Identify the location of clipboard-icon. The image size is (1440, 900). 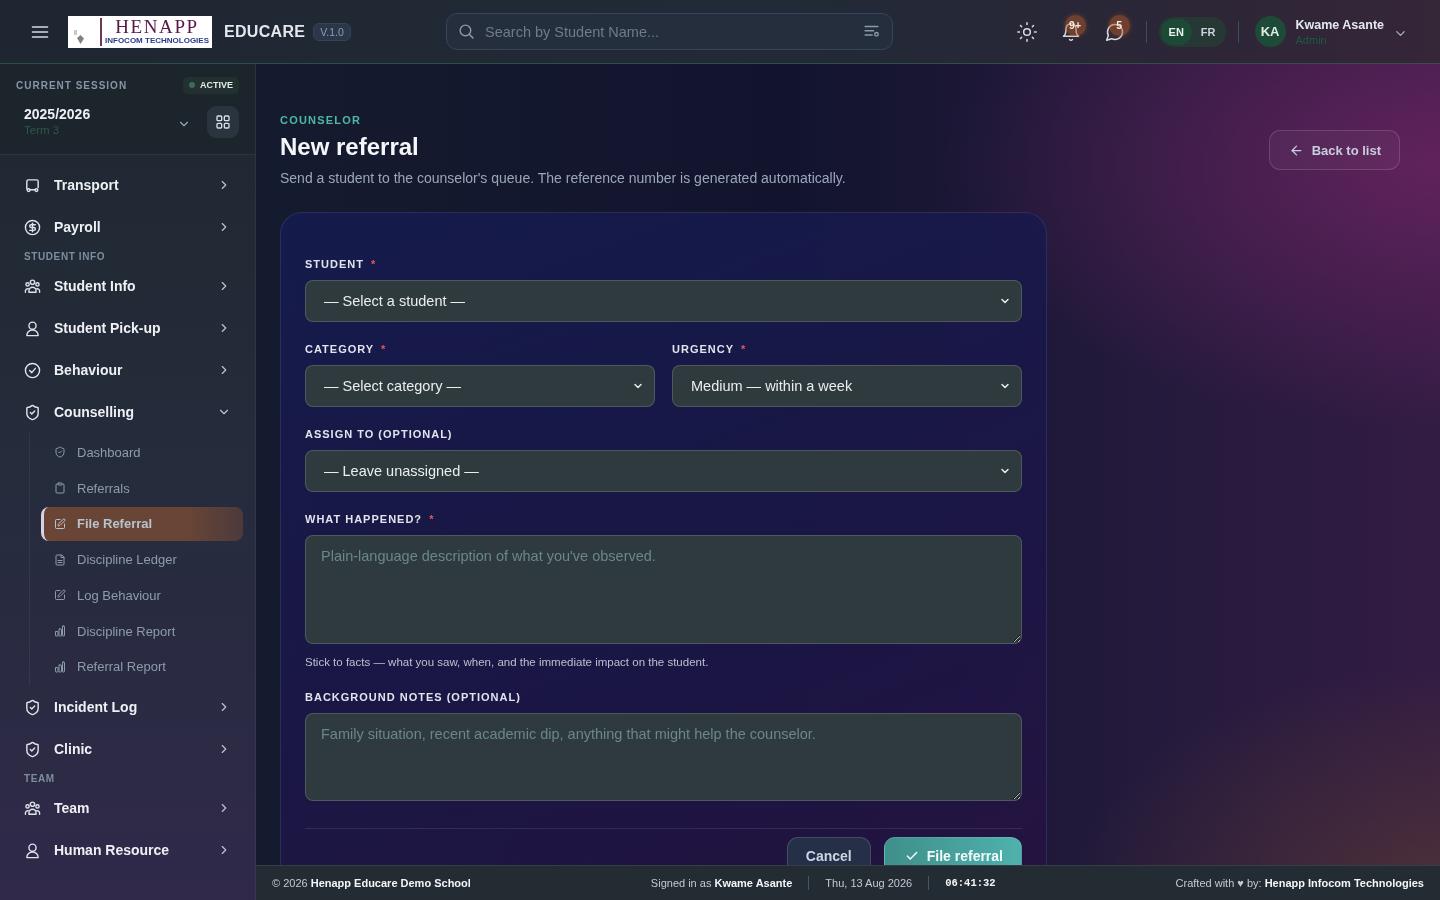
(60, 488).